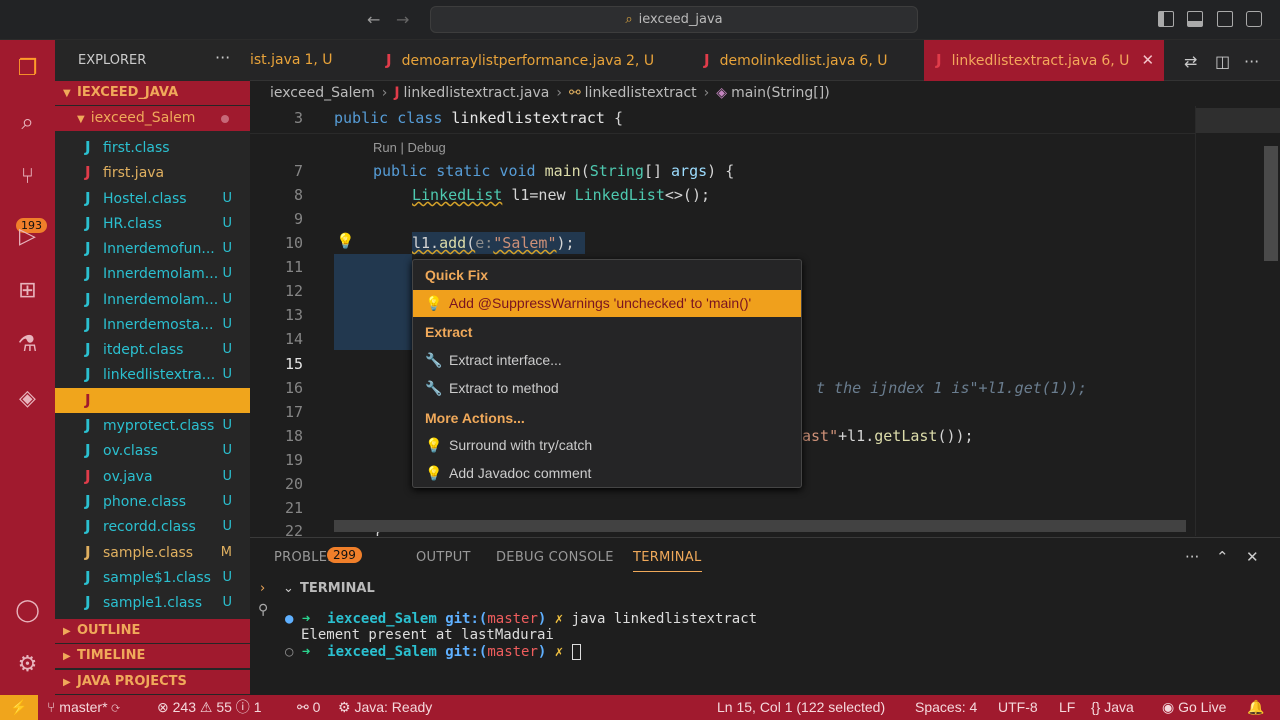 This screenshot has height=720, width=1280. I want to click on java-status-label: Java: Ready, so click(393, 707).